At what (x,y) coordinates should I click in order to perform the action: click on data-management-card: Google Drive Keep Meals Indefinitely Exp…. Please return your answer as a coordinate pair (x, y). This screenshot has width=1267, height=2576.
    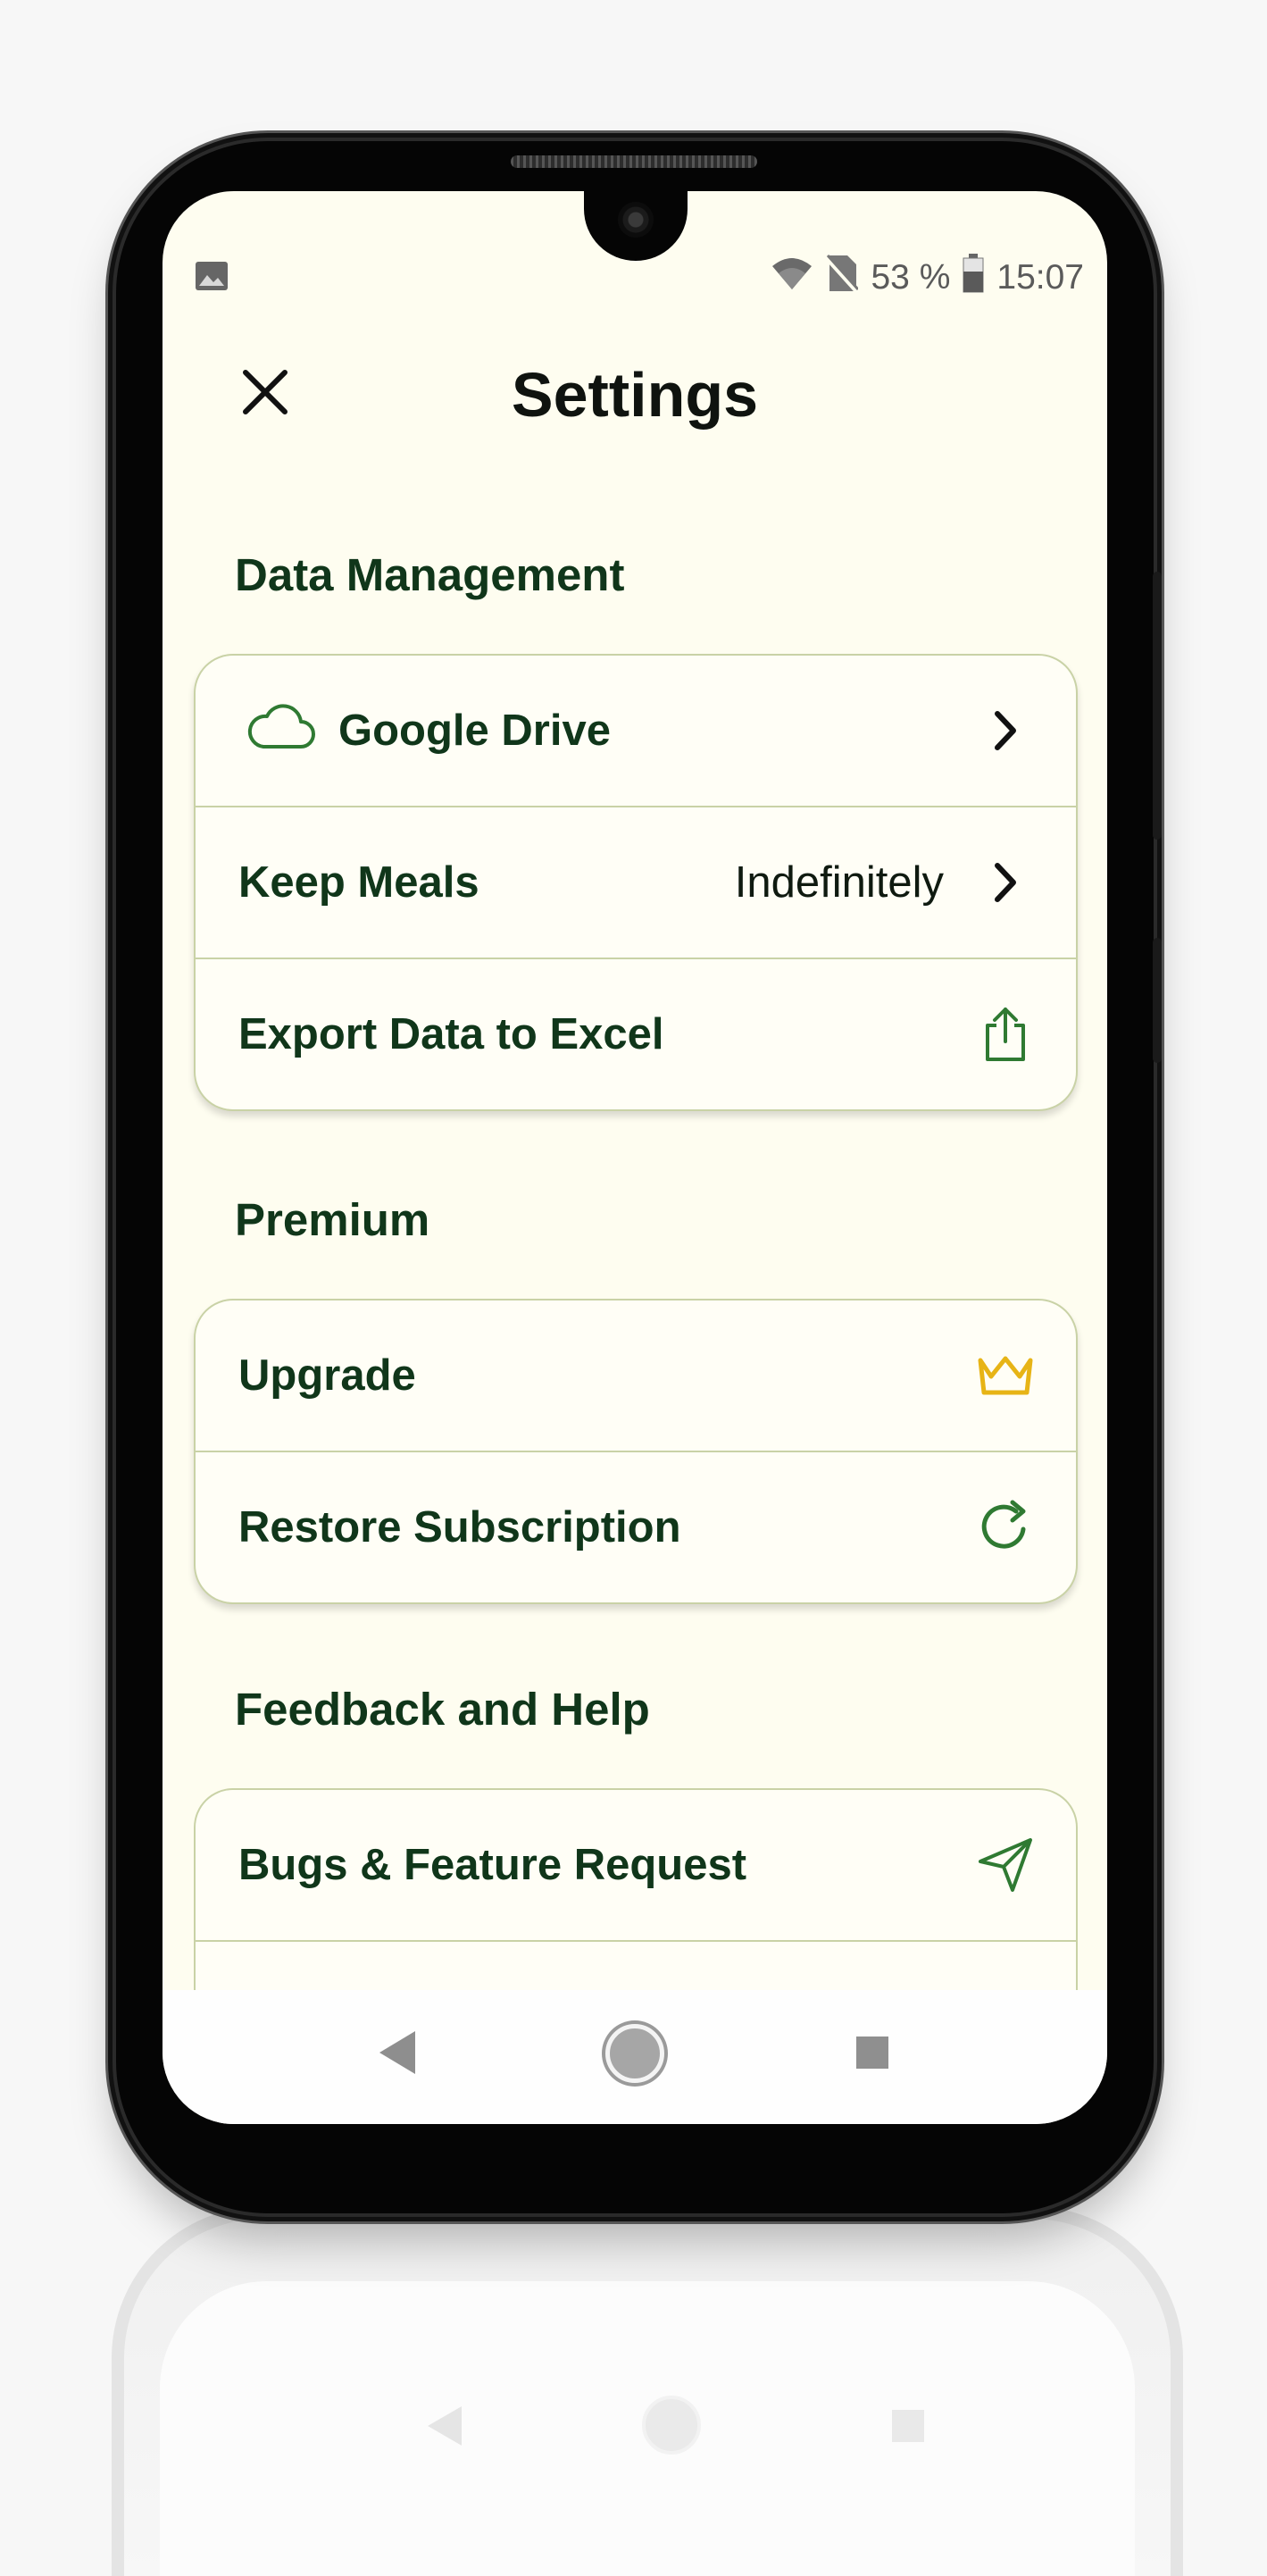
    Looking at the image, I should click on (636, 883).